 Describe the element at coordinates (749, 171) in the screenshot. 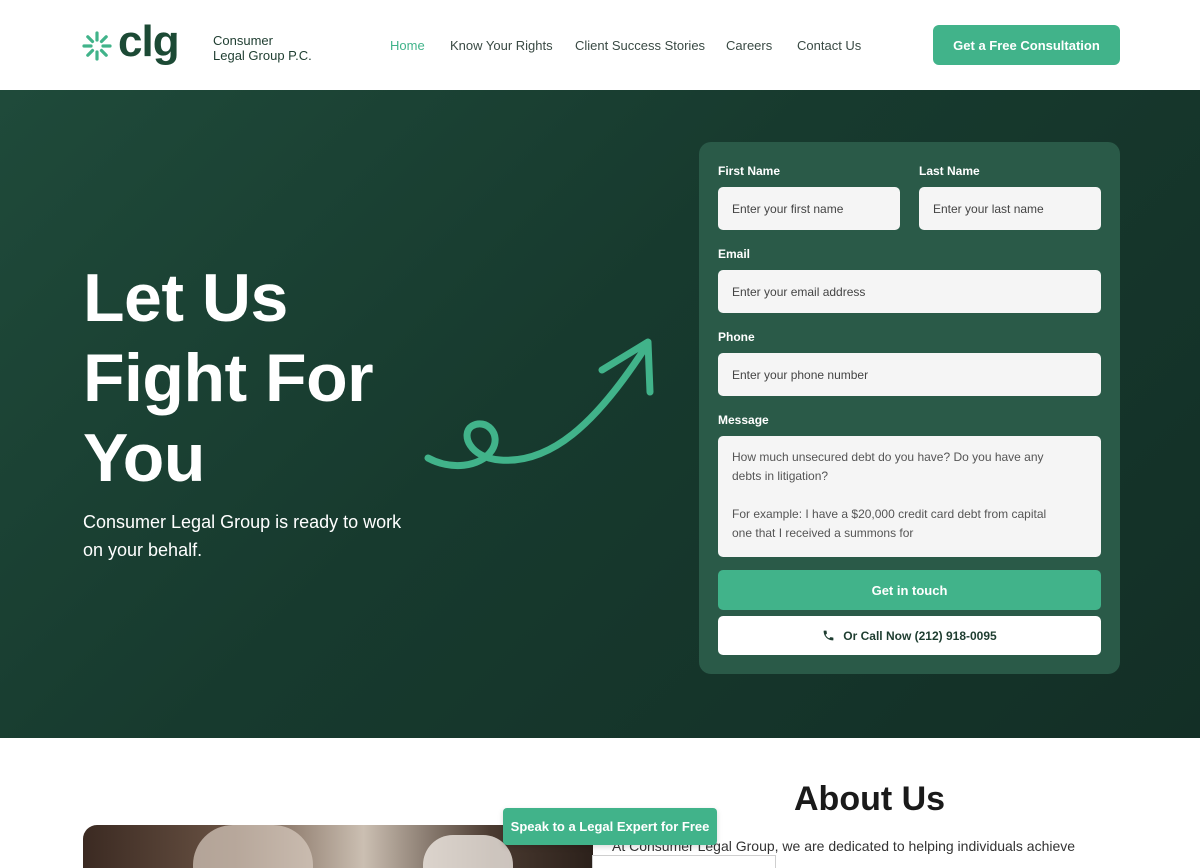

I see `first-name-label: First Name` at that location.